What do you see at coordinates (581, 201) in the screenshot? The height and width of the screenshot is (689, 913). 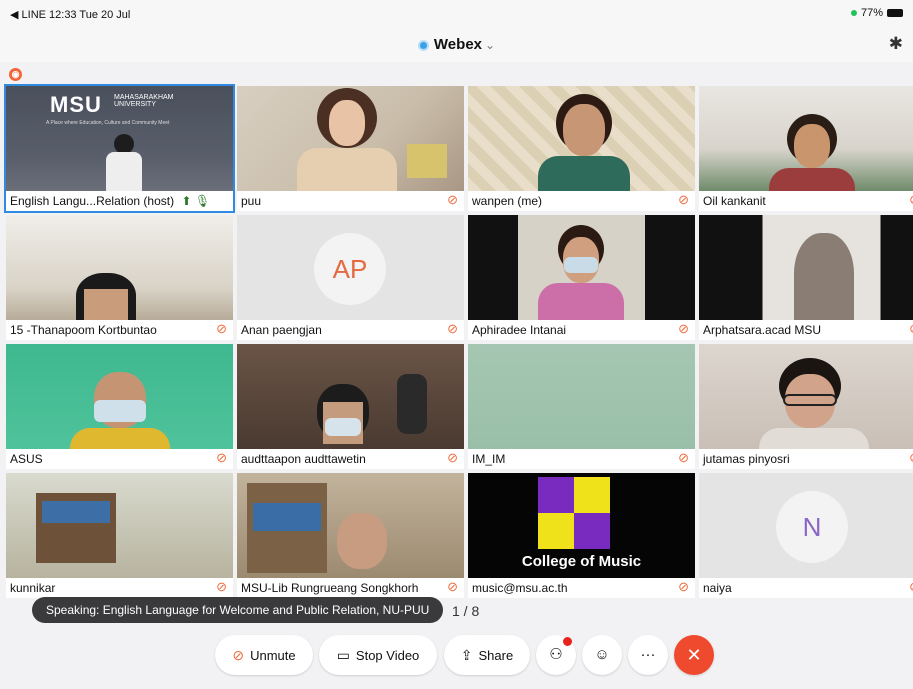 I see `participant-label: wanpen (me)` at bounding box center [581, 201].